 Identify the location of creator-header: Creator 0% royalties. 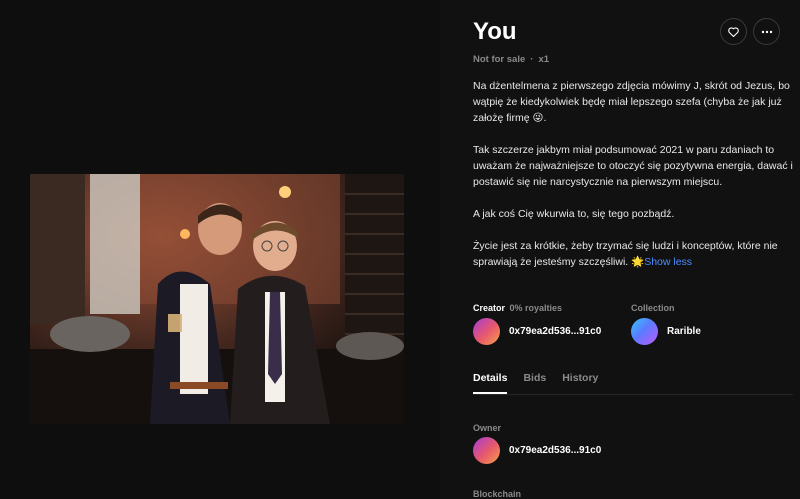
(517, 307).